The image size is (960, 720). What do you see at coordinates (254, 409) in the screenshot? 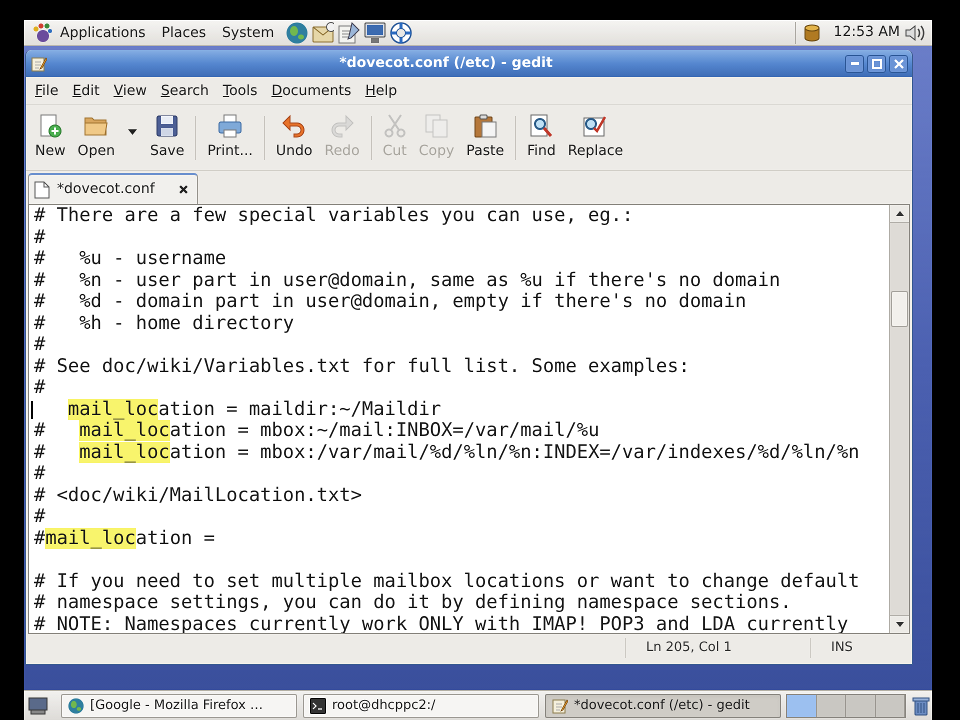
I see `code-line: mail_location = maildir:~/Maildir` at bounding box center [254, 409].